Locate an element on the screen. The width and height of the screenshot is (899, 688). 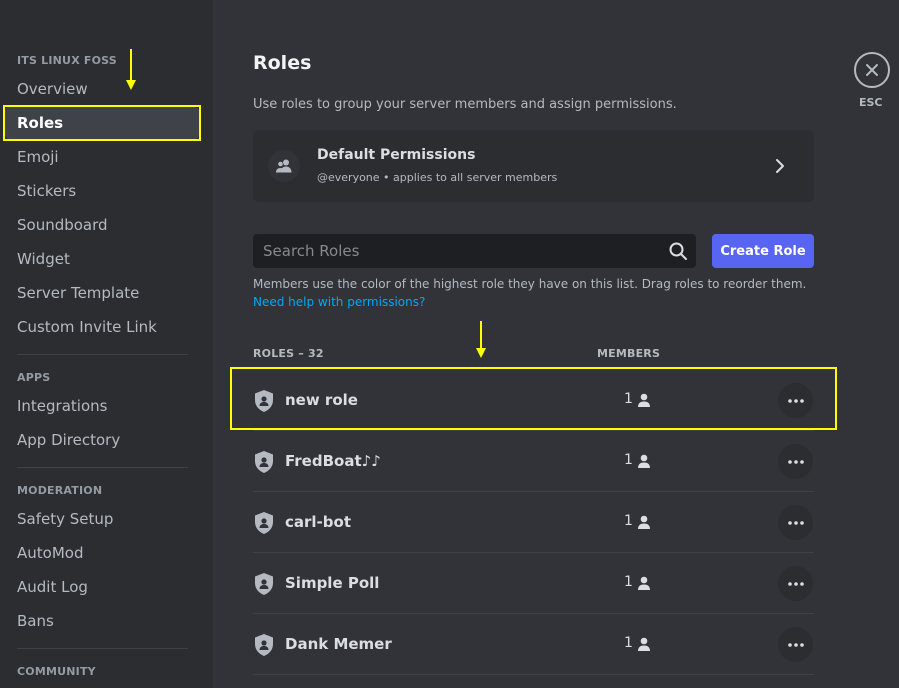
sidebar-item-bans: Bans is located at coordinates (102, 621).